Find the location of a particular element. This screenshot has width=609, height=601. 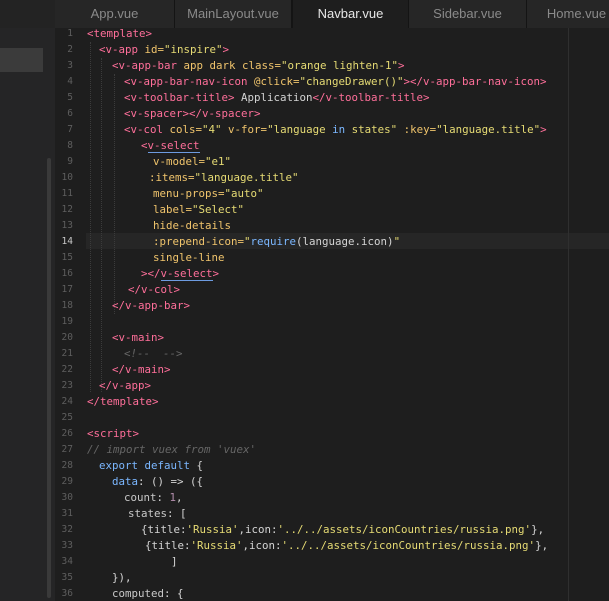

code-line-17: </v-col> is located at coordinates (154, 289).